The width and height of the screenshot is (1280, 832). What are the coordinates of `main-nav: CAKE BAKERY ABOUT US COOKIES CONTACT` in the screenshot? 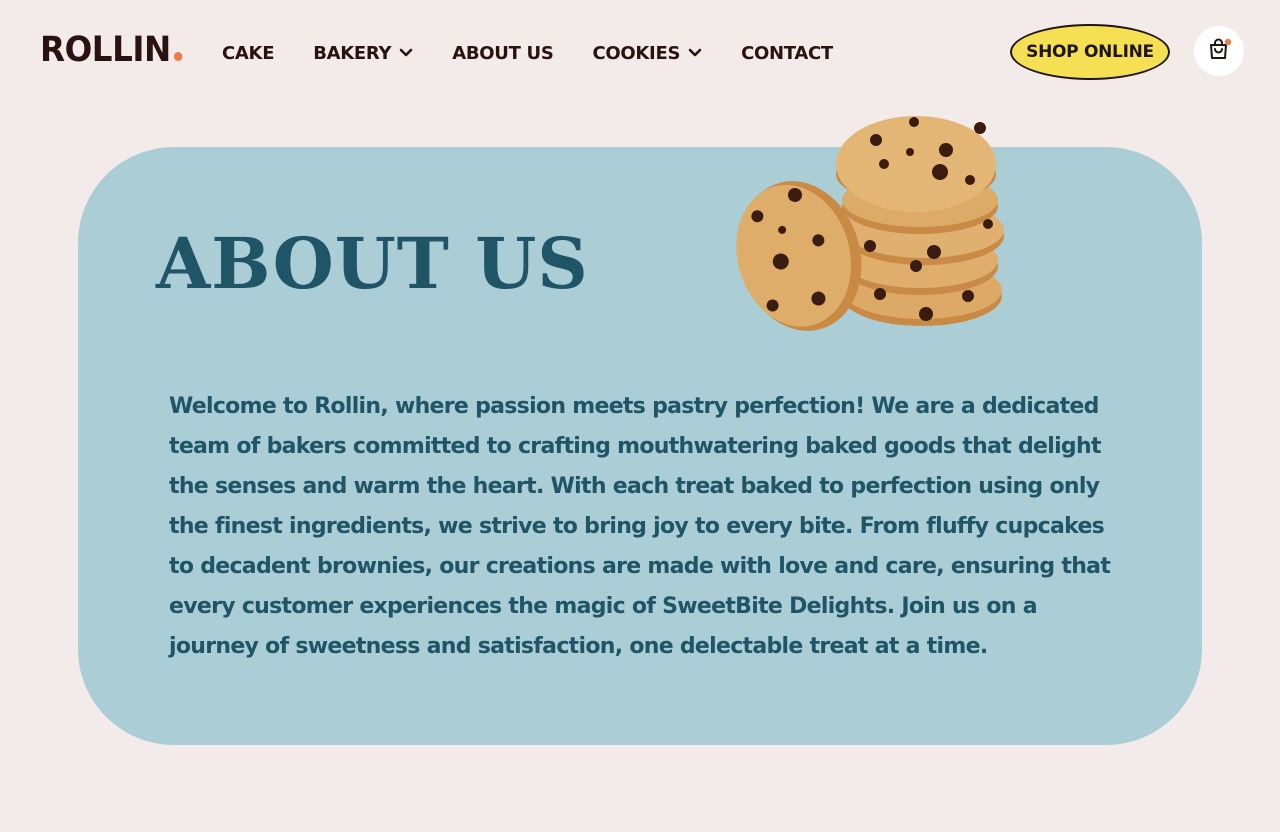 It's located at (527, 53).